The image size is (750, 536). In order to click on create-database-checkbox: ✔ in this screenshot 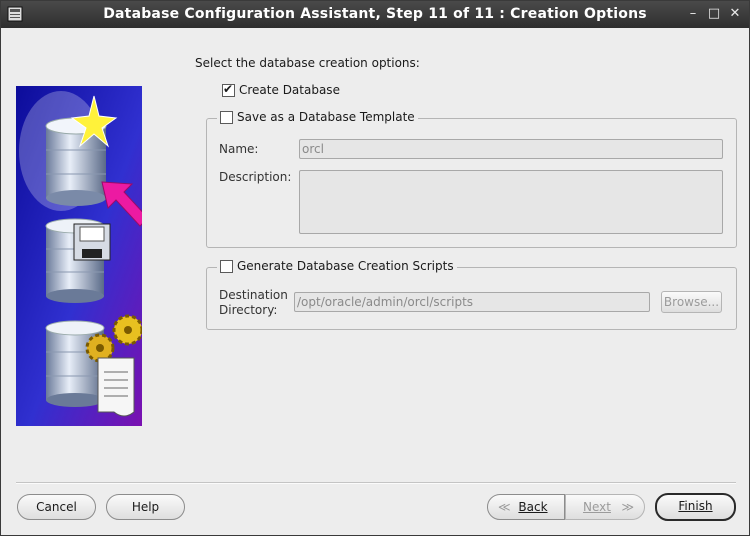, I will do `click(228, 89)`.